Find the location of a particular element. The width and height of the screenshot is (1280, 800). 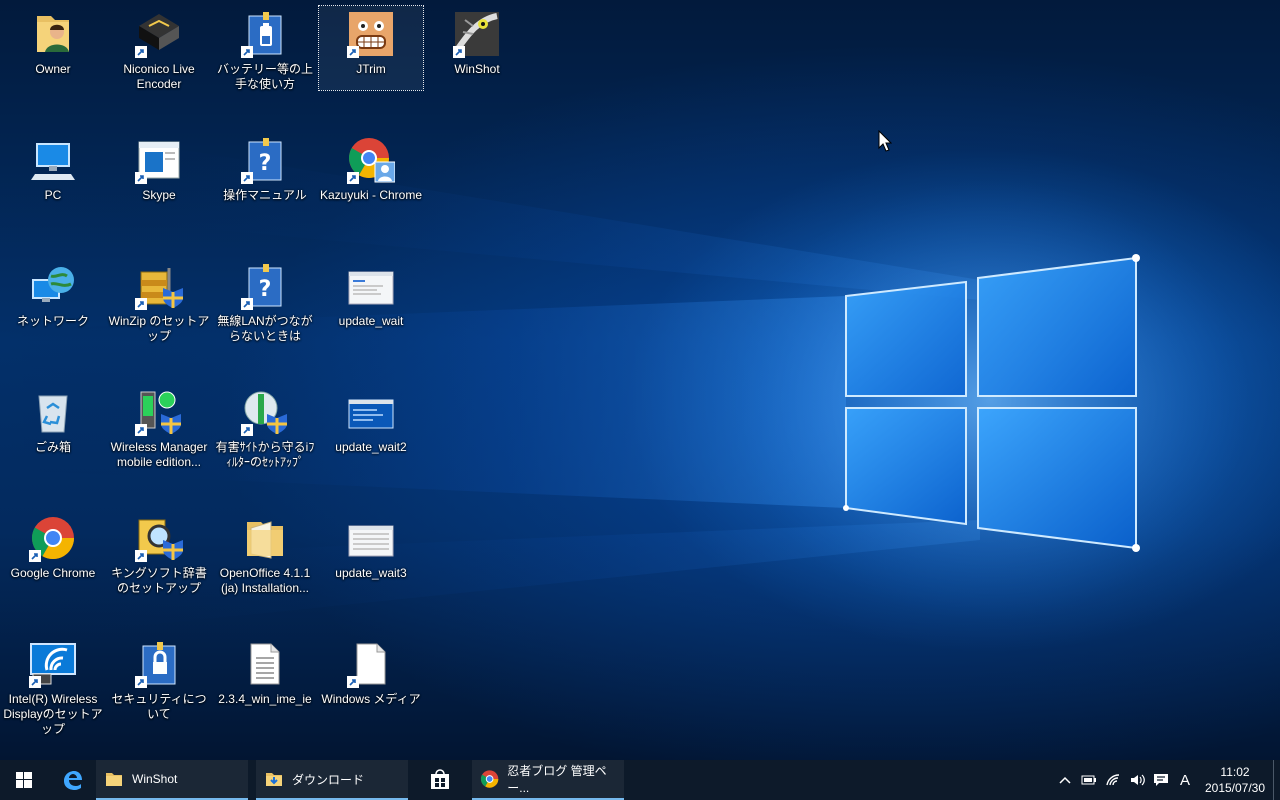

desktop-icon-label: Kazuyuki - Chrome is located at coordinates (371, 195).